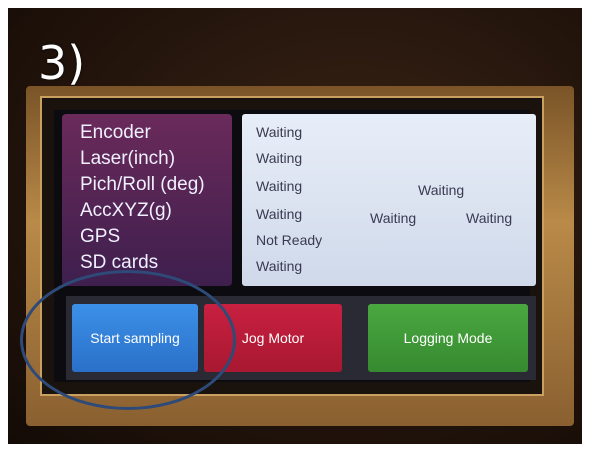 The width and height of the screenshot is (592, 452). Describe the element at coordinates (62, 63) in the screenshot. I see `step-number-label: 3)` at that location.